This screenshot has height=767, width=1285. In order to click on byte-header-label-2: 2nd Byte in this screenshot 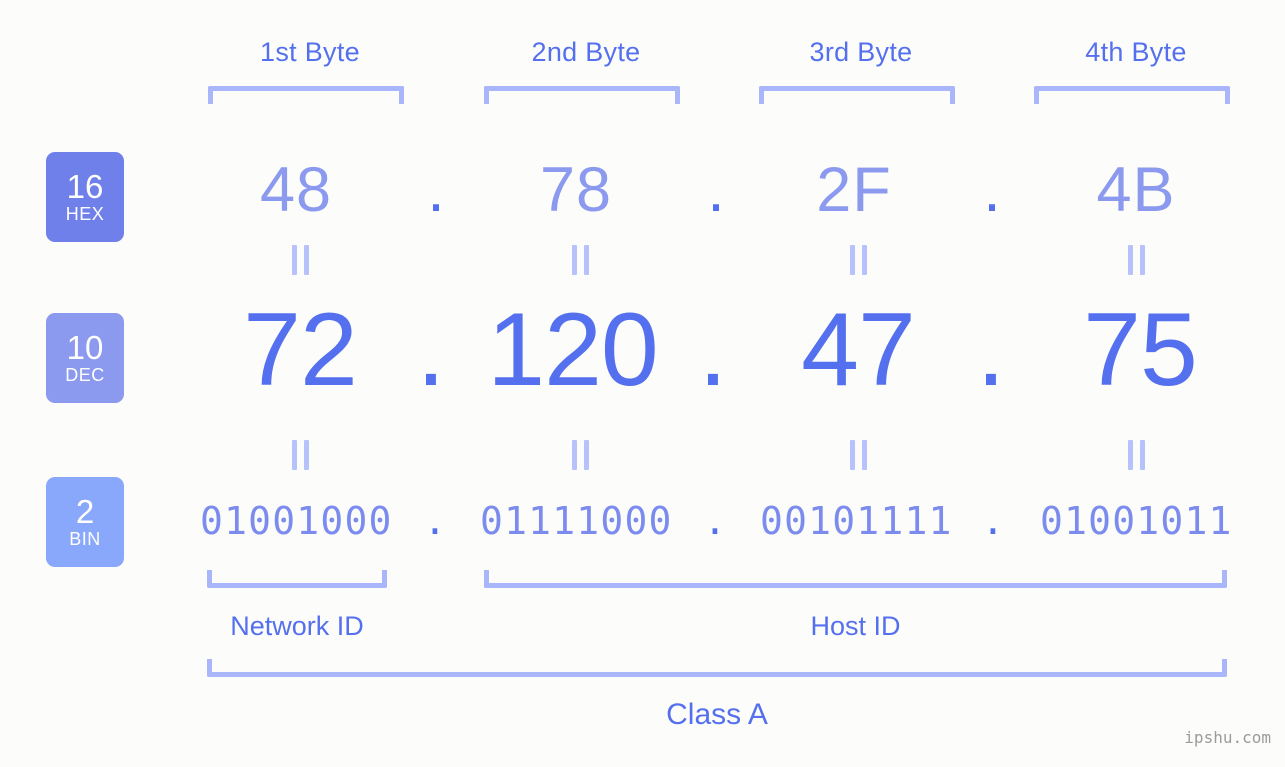, I will do `click(586, 52)`.